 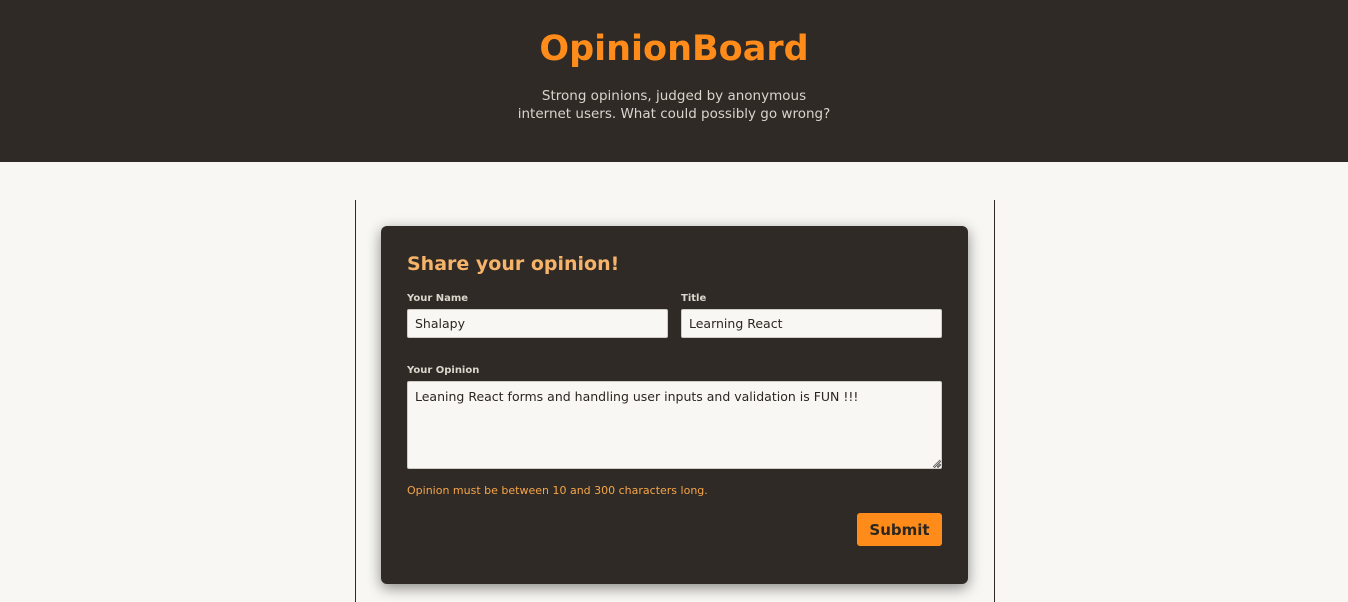 I want to click on submit-button: Submit, so click(x=899, y=529).